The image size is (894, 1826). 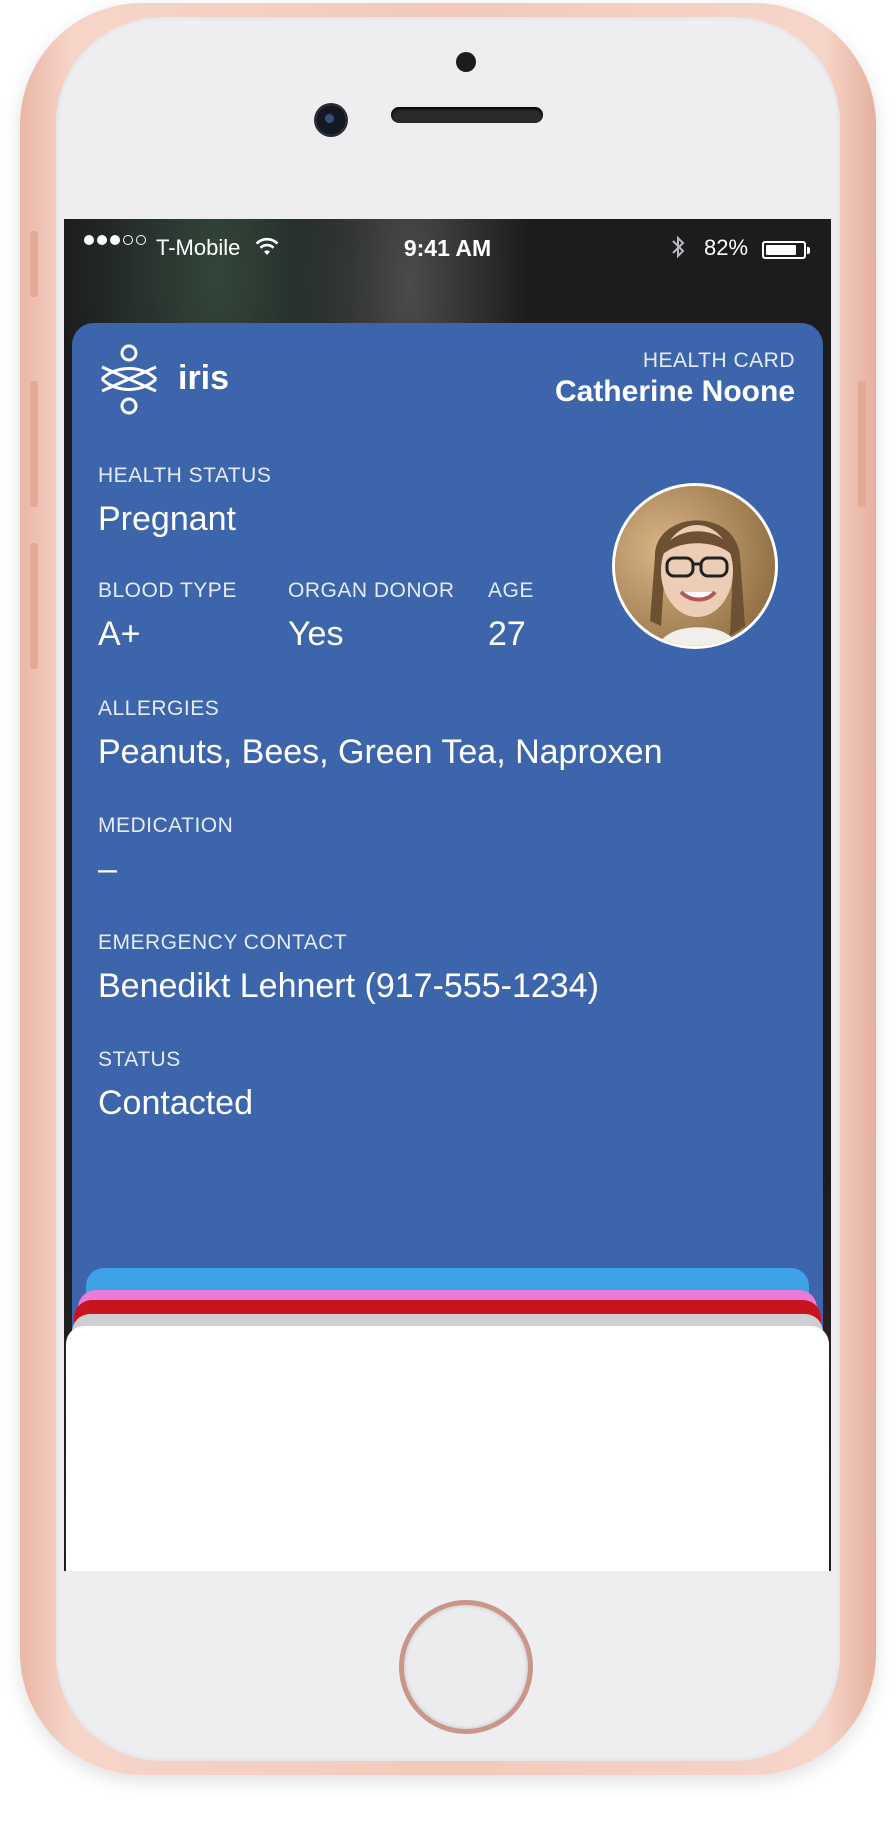 I want to click on iris-logo-icon, so click(x=129, y=379).